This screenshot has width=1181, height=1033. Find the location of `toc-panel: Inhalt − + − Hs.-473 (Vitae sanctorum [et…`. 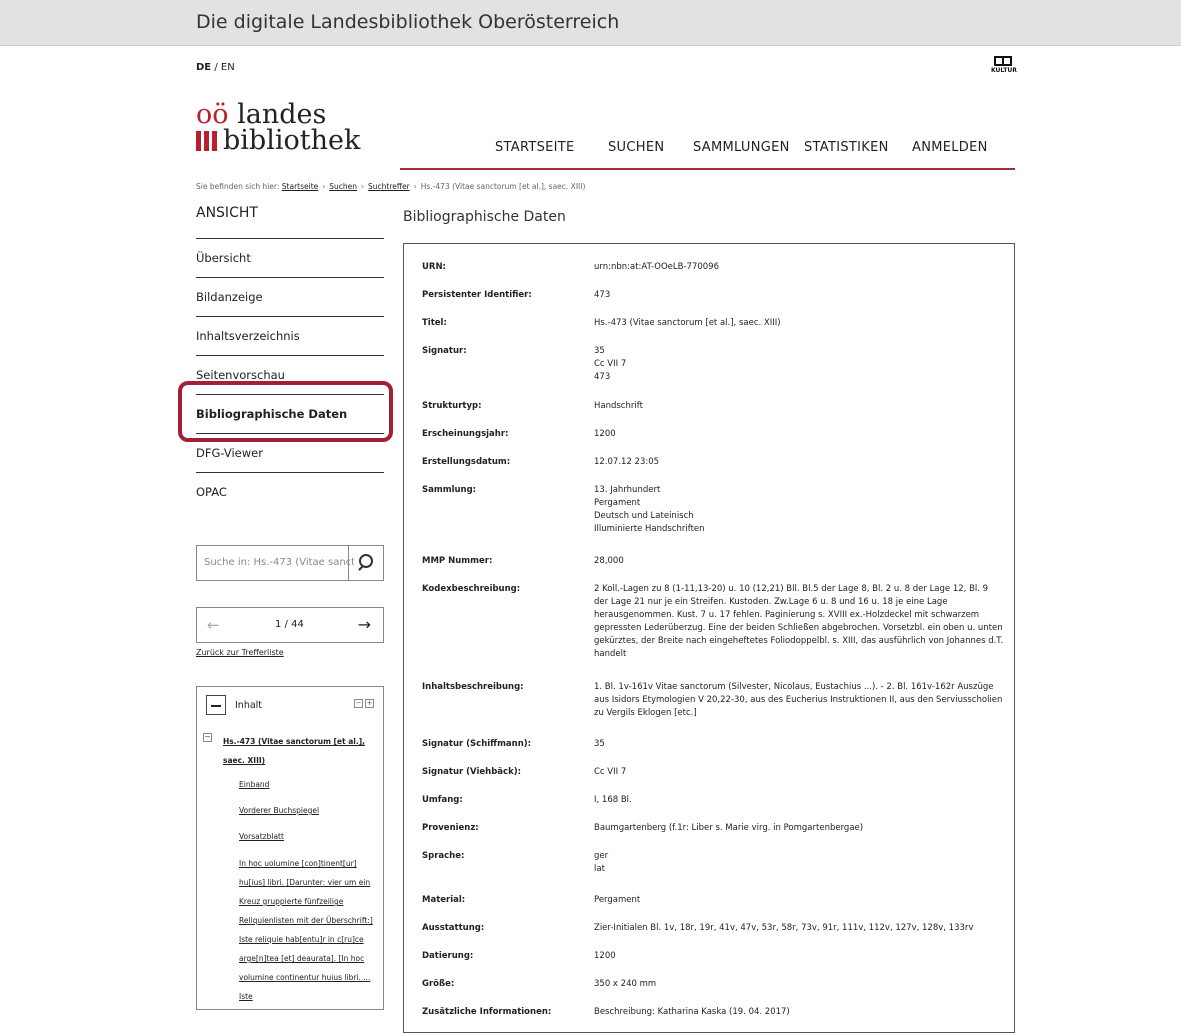

toc-panel: Inhalt − + − Hs.-473 (Vitae sanctorum [et… is located at coordinates (290, 848).